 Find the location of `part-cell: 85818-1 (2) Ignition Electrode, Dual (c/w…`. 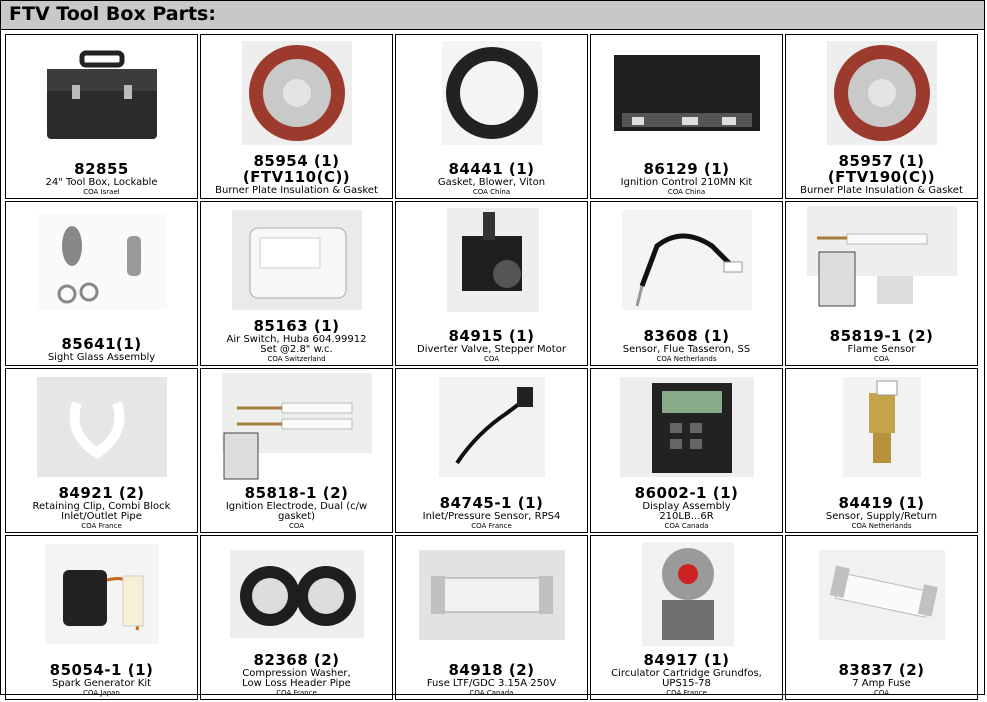

part-cell: 85818-1 (2) Ignition Electrode, Dual (c/w… is located at coordinates (296, 450).